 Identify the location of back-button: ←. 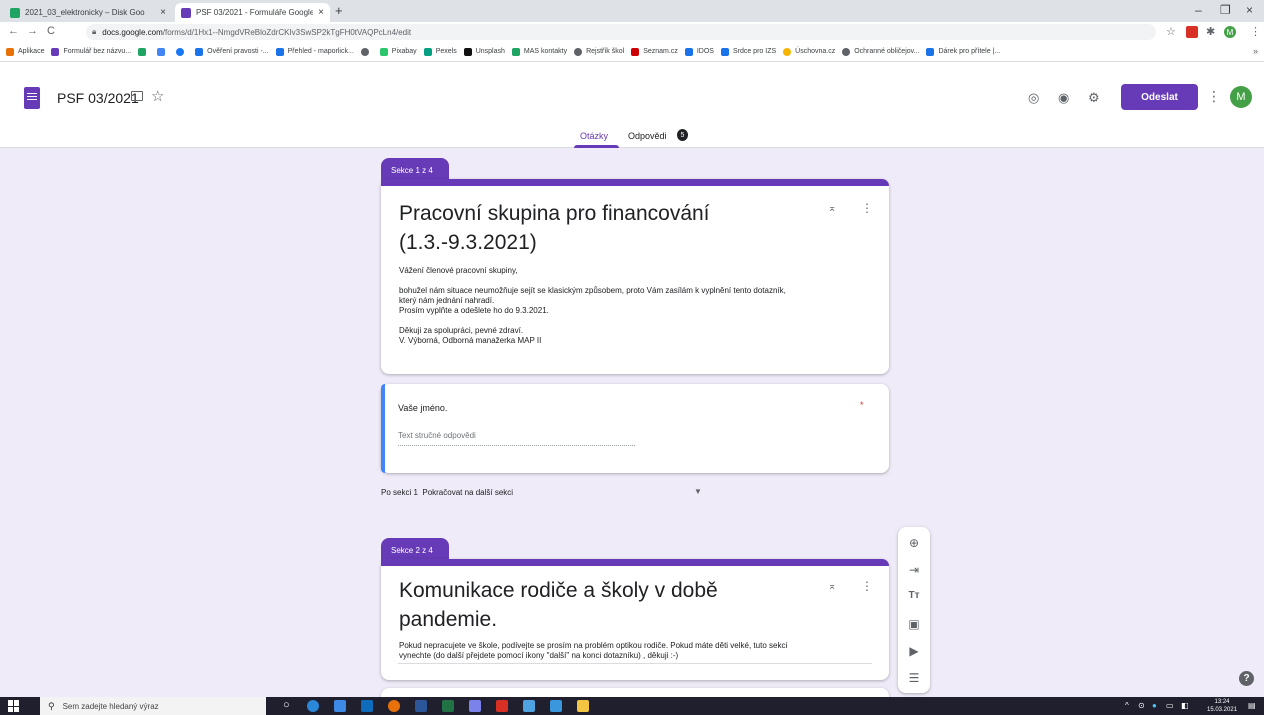
(13, 31).